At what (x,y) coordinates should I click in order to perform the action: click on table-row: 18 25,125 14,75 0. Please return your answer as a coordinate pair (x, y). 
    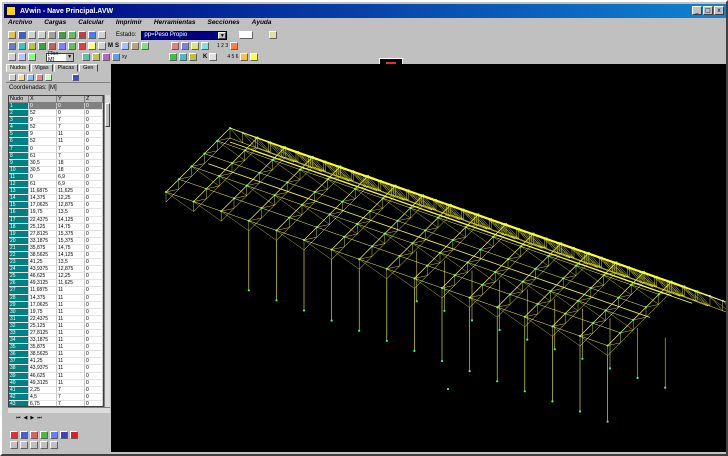
    Looking at the image, I should click on (56, 227).